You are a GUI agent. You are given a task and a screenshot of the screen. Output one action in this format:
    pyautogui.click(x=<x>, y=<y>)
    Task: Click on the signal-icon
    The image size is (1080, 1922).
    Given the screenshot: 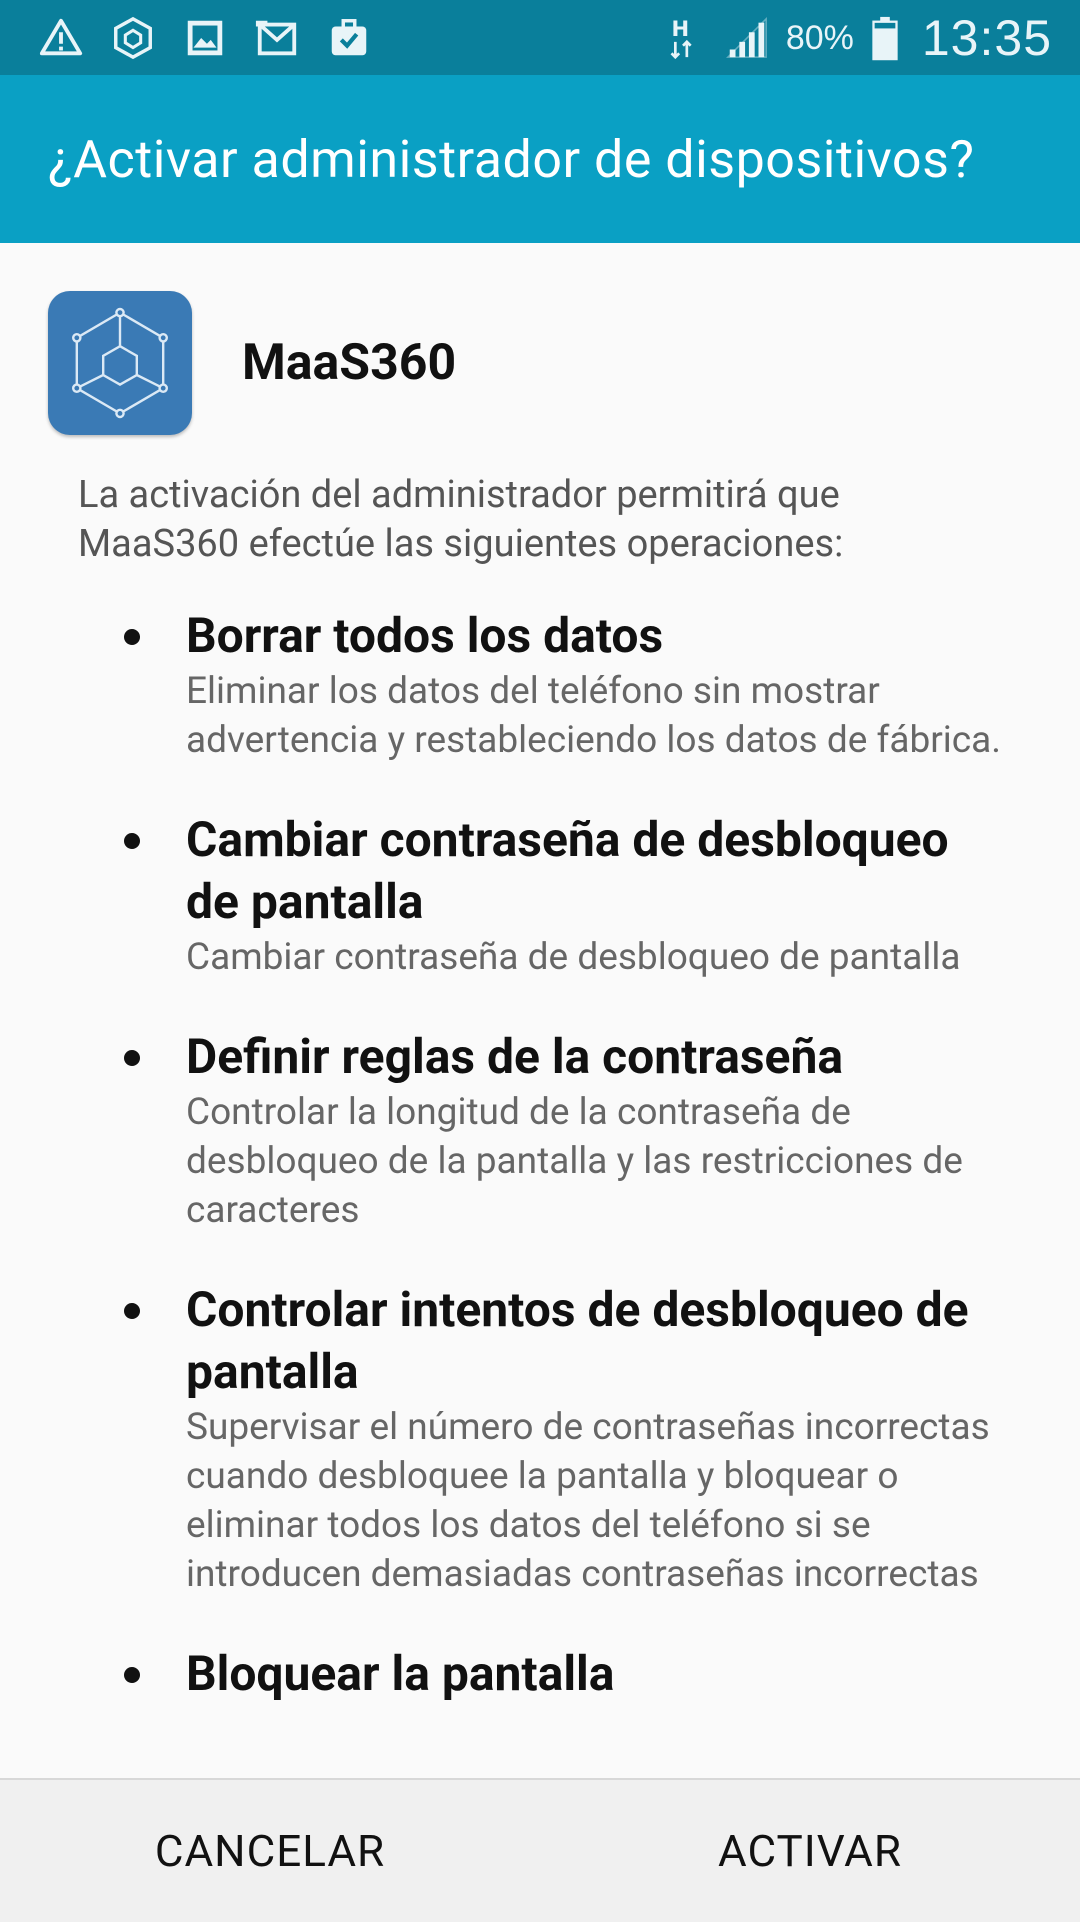 What is the action you would take?
    pyautogui.click(x=747, y=38)
    